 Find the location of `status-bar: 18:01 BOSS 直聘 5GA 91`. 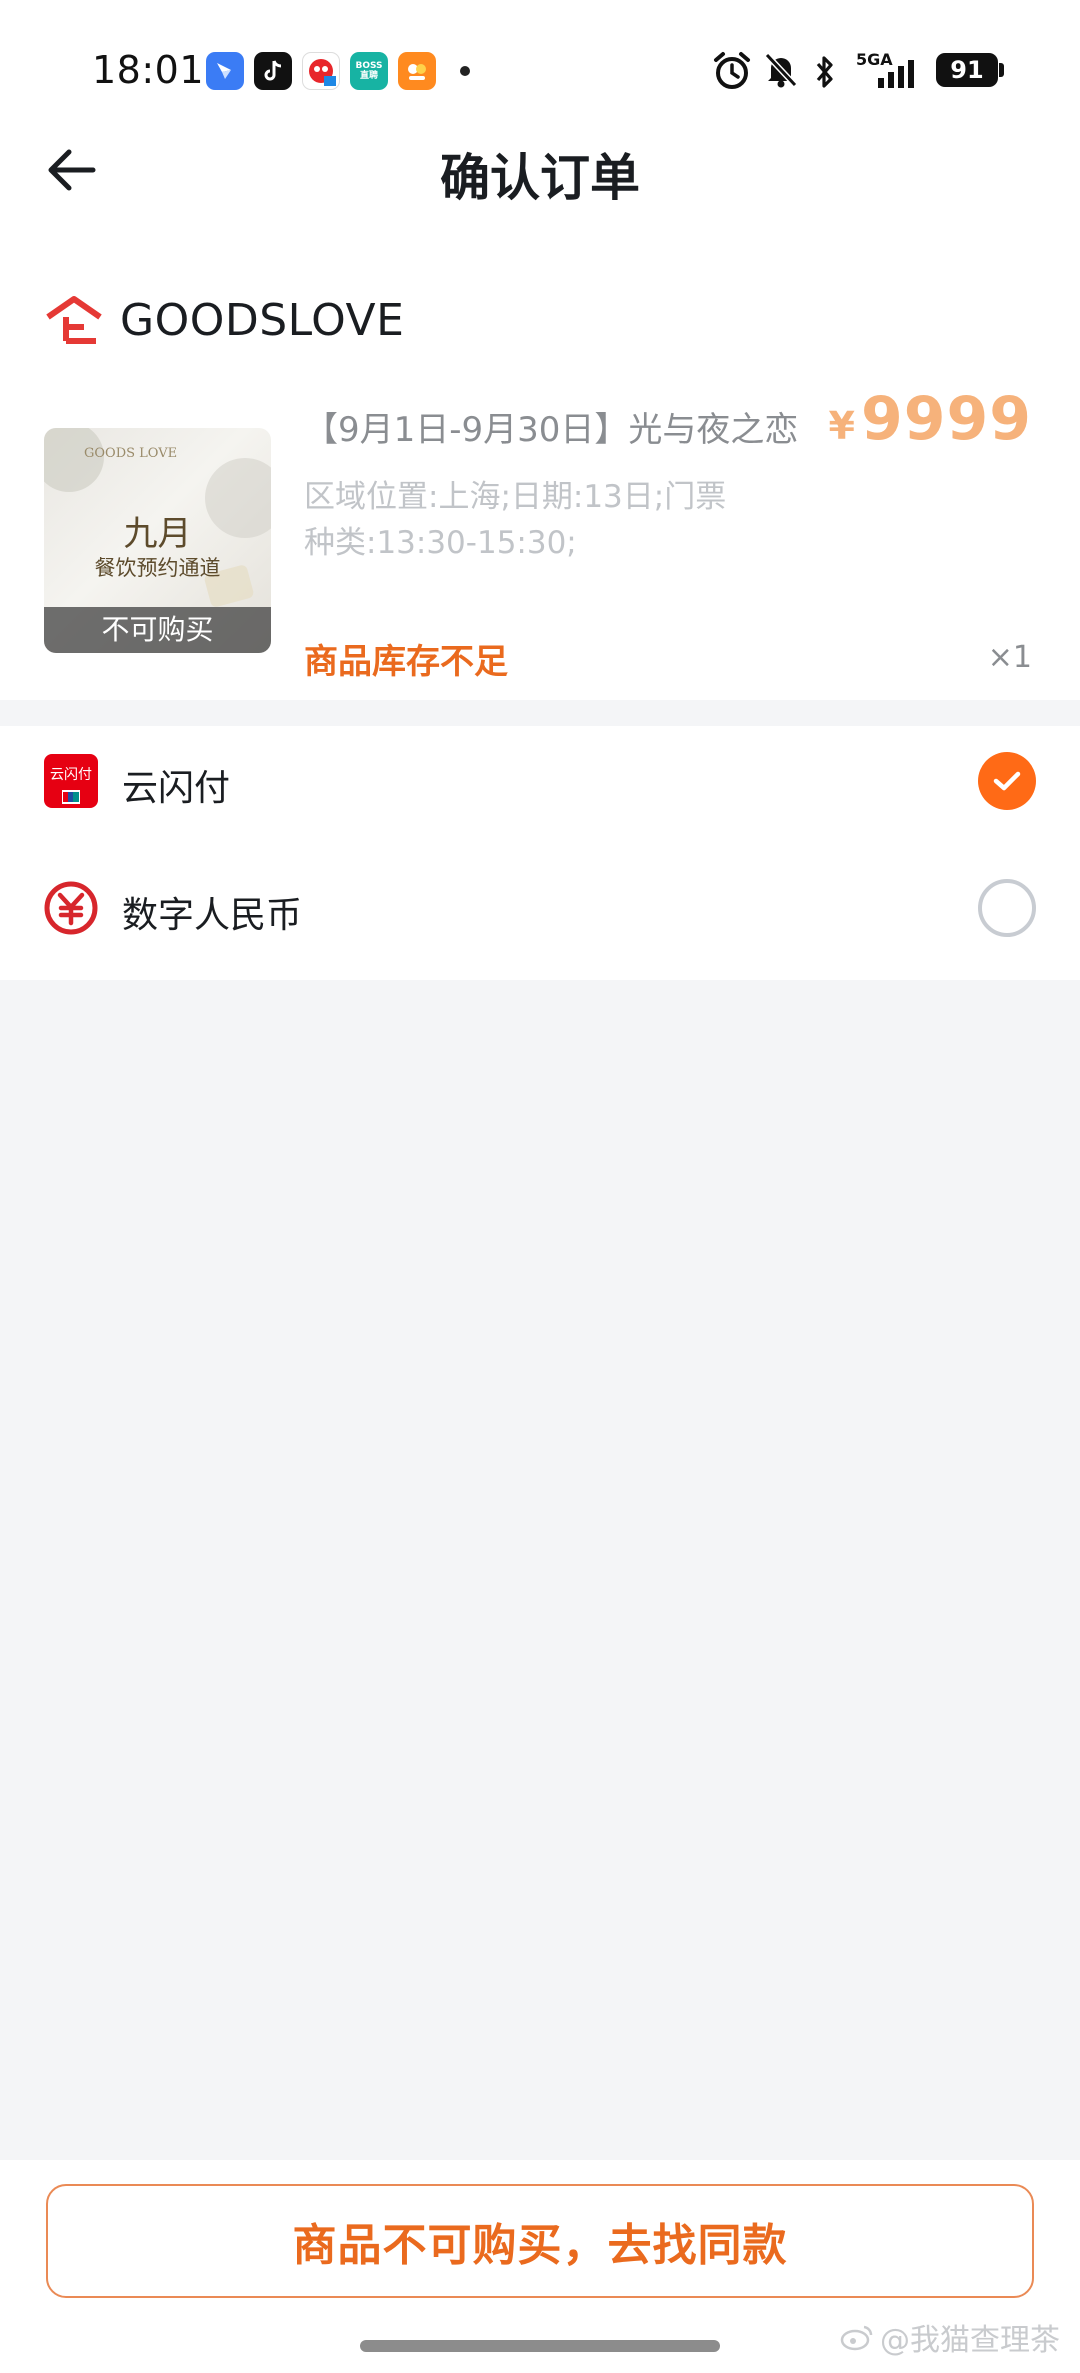

status-bar: 18:01 BOSS 直聘 5GA 91 is located at coordinates (540, 70).